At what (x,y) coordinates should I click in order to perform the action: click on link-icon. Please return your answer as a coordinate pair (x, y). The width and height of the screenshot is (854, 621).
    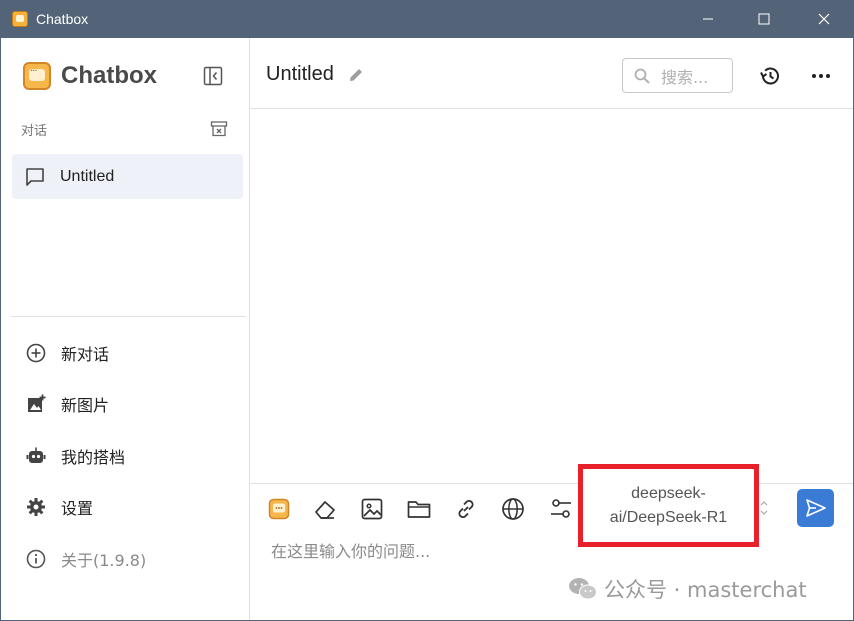
    Looking at the image, I should click on (466, 509).